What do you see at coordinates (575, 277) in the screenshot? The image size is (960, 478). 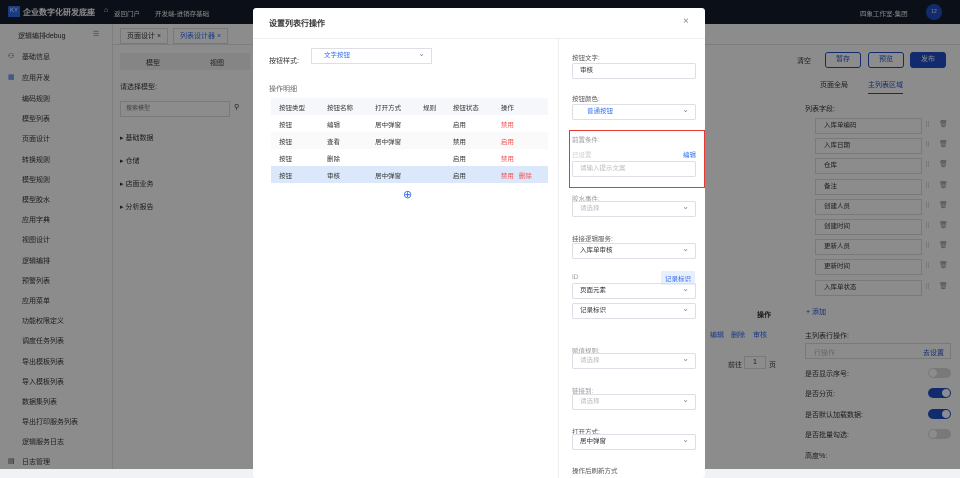 I see `id-label: ID` at bounding box center [575, 277].